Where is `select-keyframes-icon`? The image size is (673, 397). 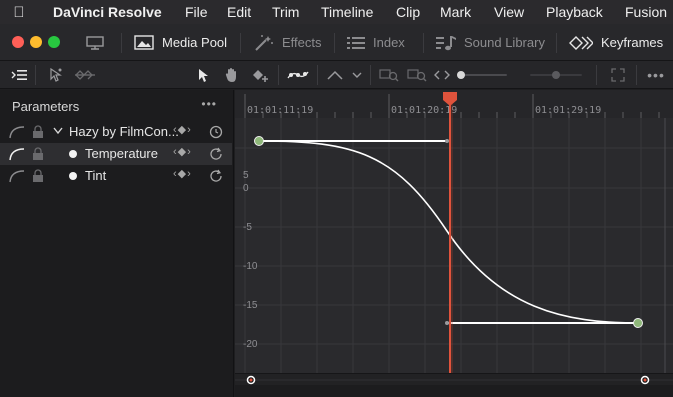 select-keyframes-icon is located at coordinates (55, 75).